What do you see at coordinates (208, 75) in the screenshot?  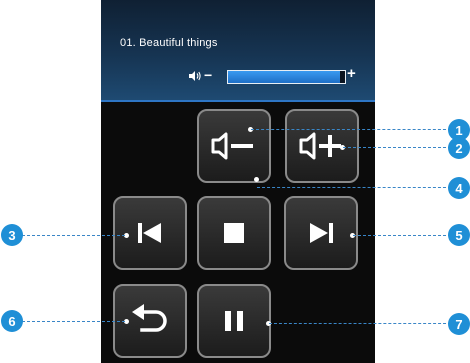 I see `volume-minus-label: −` at bounding box center [208, 75].